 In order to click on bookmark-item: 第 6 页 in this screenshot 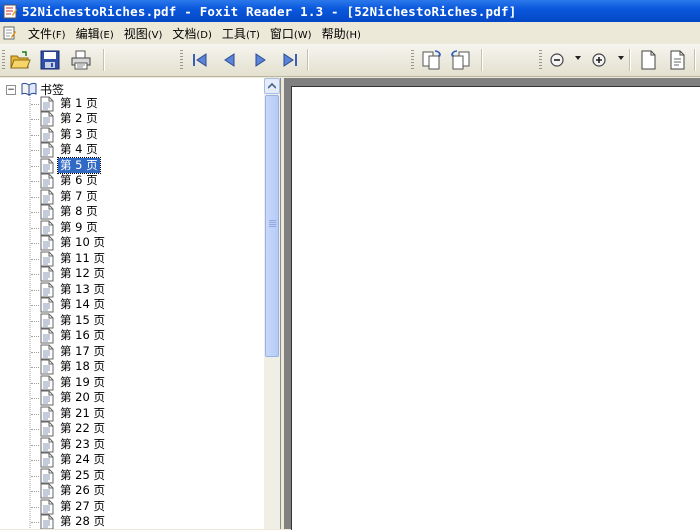, I will do `click(130, 181)`.